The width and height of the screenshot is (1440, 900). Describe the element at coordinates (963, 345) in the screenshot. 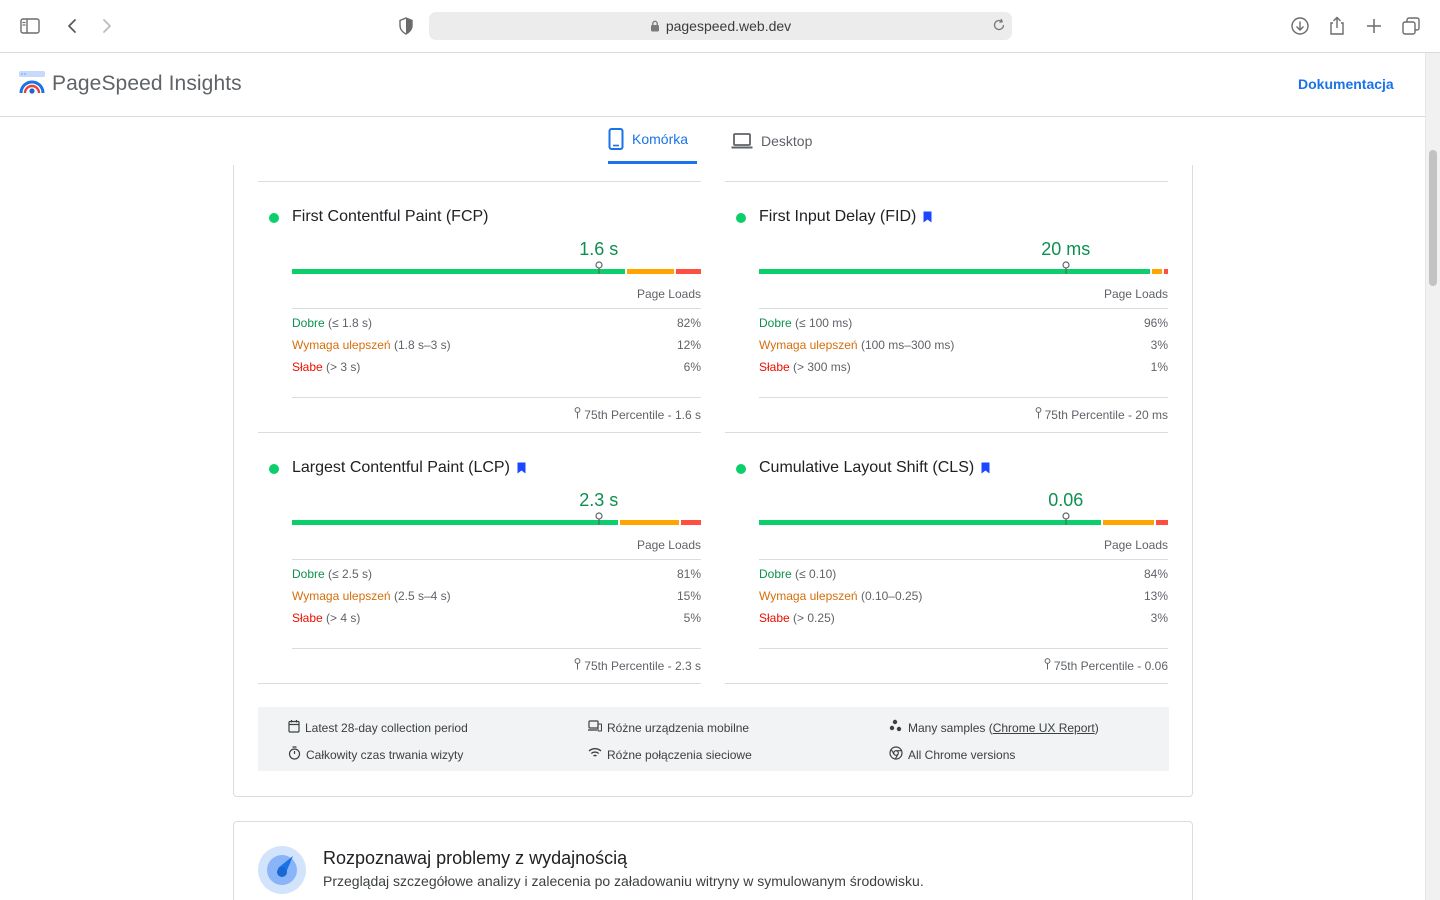

I see `distribution-row: Wymaga ulepszeń (100 ms–300 ms) 3%` at that location.